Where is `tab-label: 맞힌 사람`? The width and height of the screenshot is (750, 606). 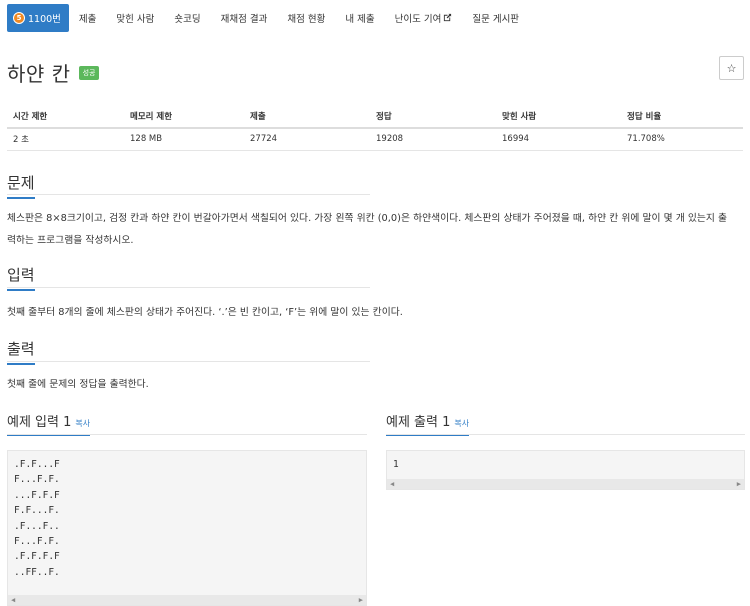
tab-label: 맞힌 사람 is located at coordinates (135, 19).